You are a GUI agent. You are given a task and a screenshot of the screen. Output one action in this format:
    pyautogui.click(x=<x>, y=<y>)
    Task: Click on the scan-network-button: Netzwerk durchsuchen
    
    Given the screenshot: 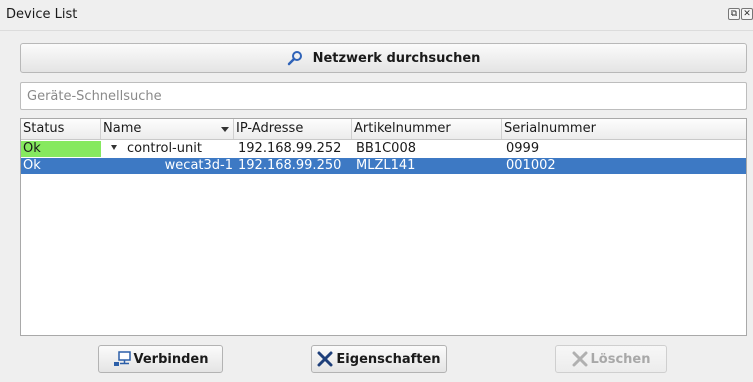 What is the action you would take?
    pyautogui.click(x=383, y=58)
    